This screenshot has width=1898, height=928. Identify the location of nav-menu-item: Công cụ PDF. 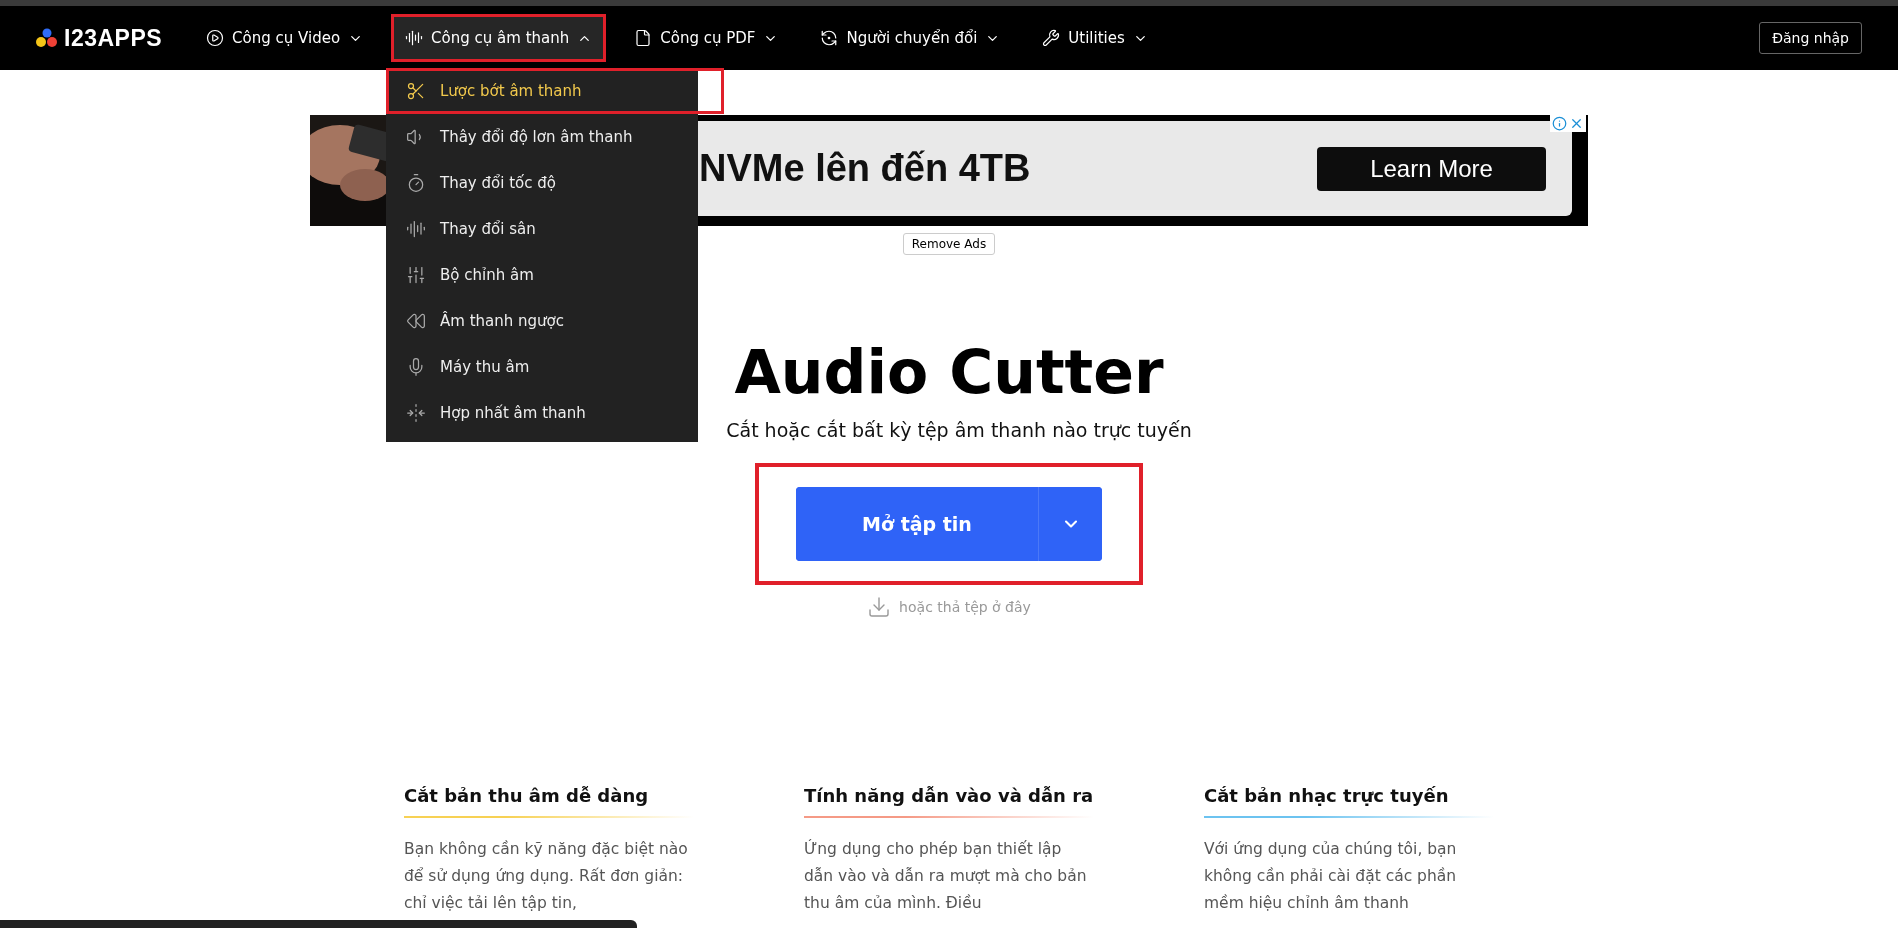
(706, 38).